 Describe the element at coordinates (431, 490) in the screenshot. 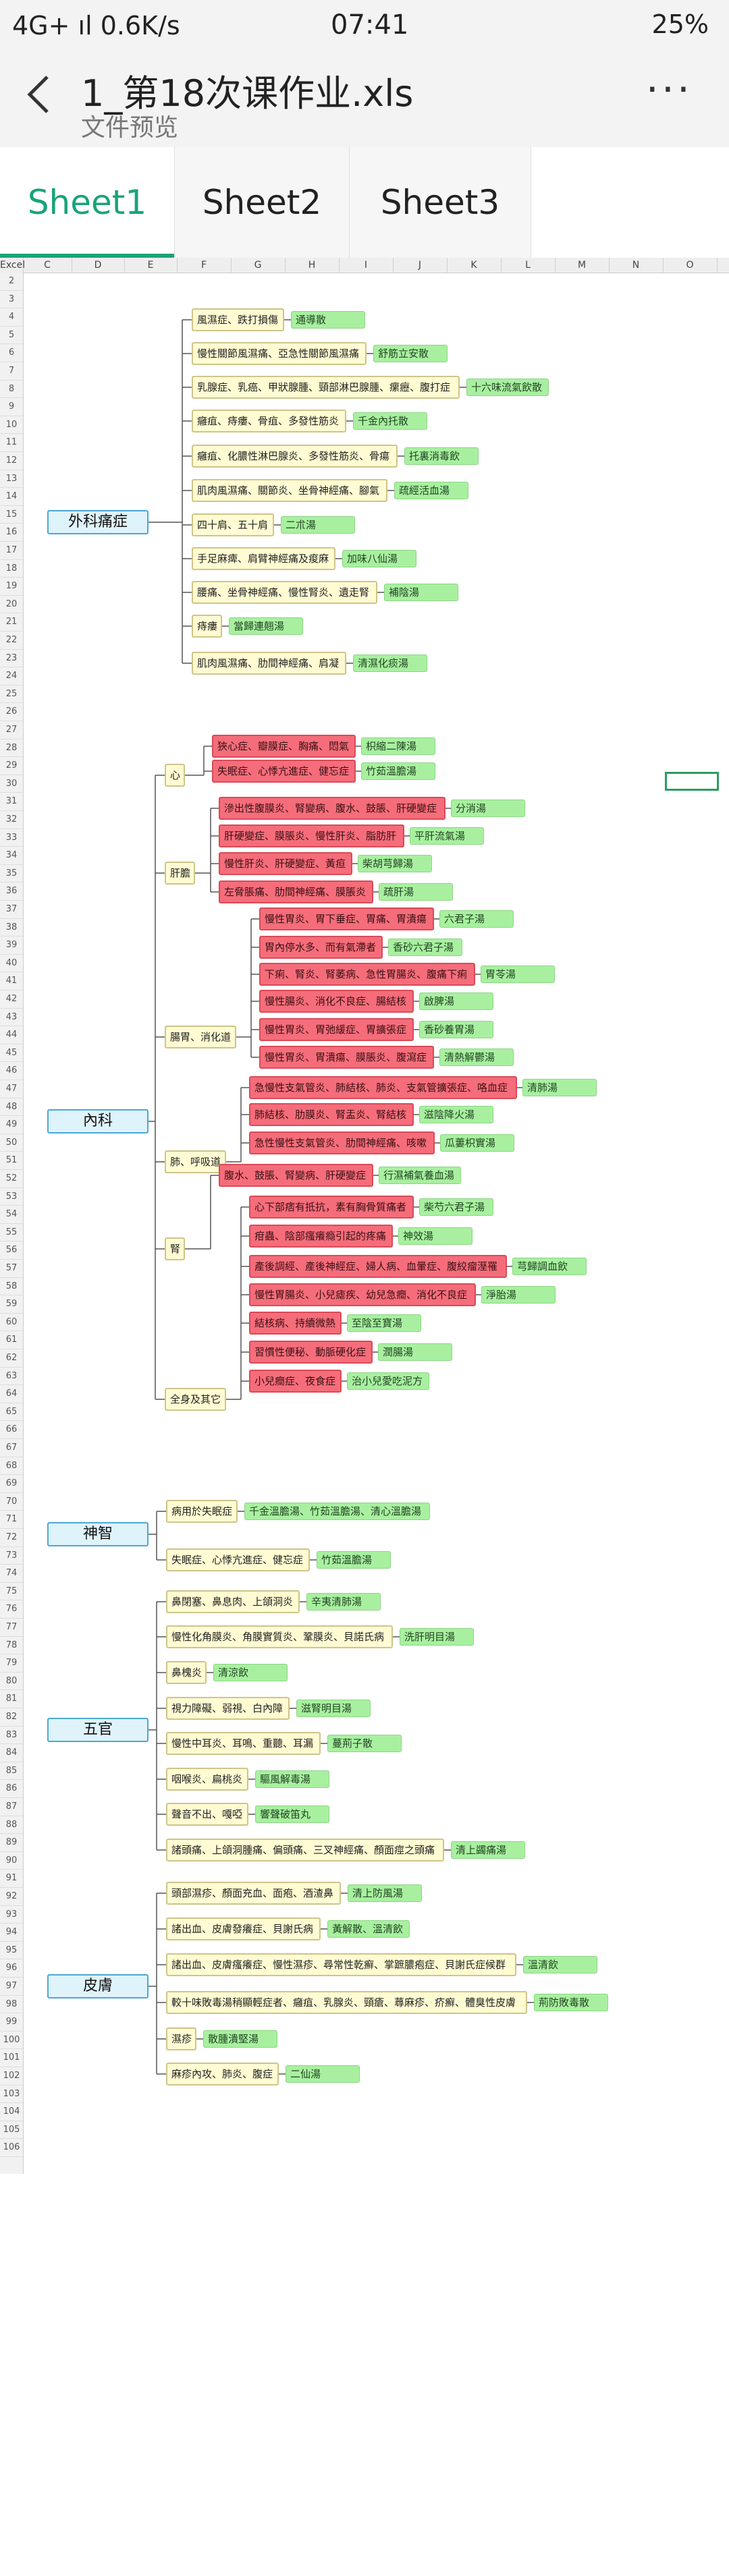

I see `formula-node: 疏經活血湯` at that location.